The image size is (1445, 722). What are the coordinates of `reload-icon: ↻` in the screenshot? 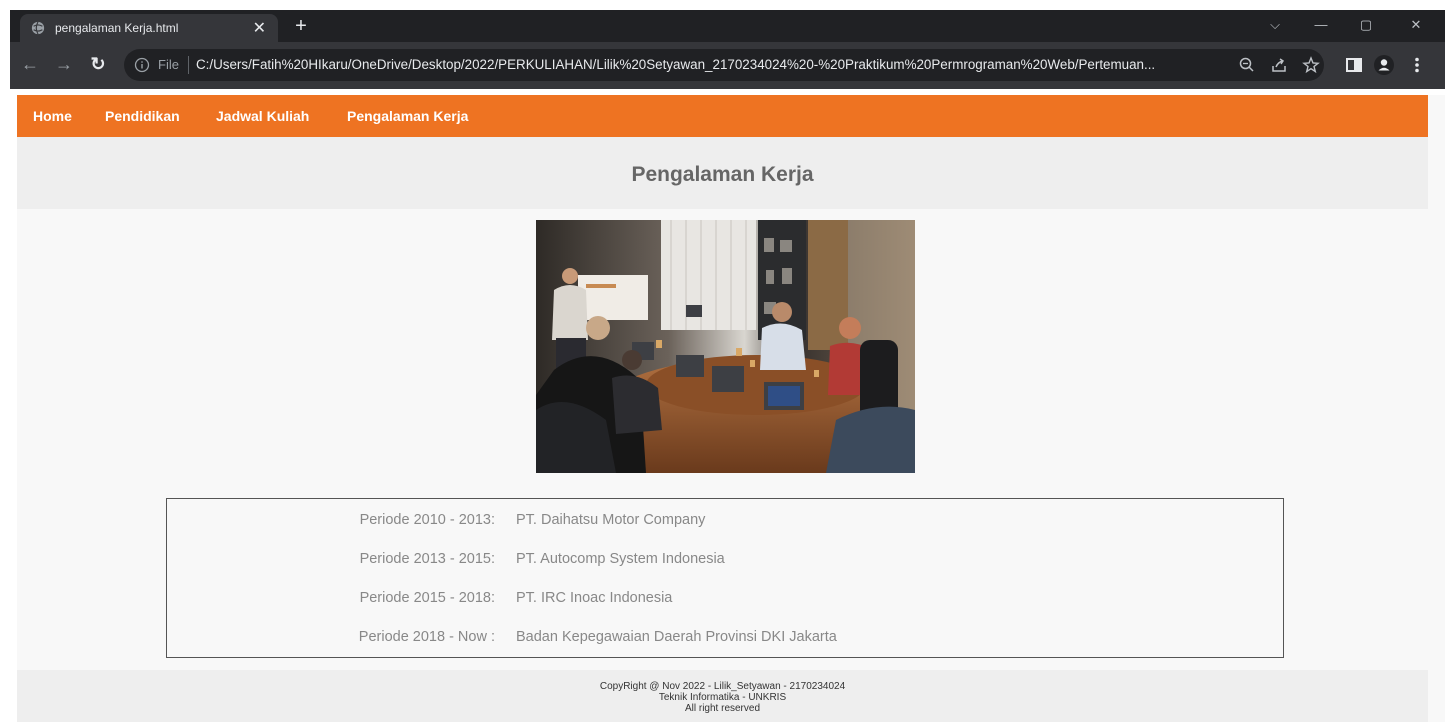 It's located at (98, 65).